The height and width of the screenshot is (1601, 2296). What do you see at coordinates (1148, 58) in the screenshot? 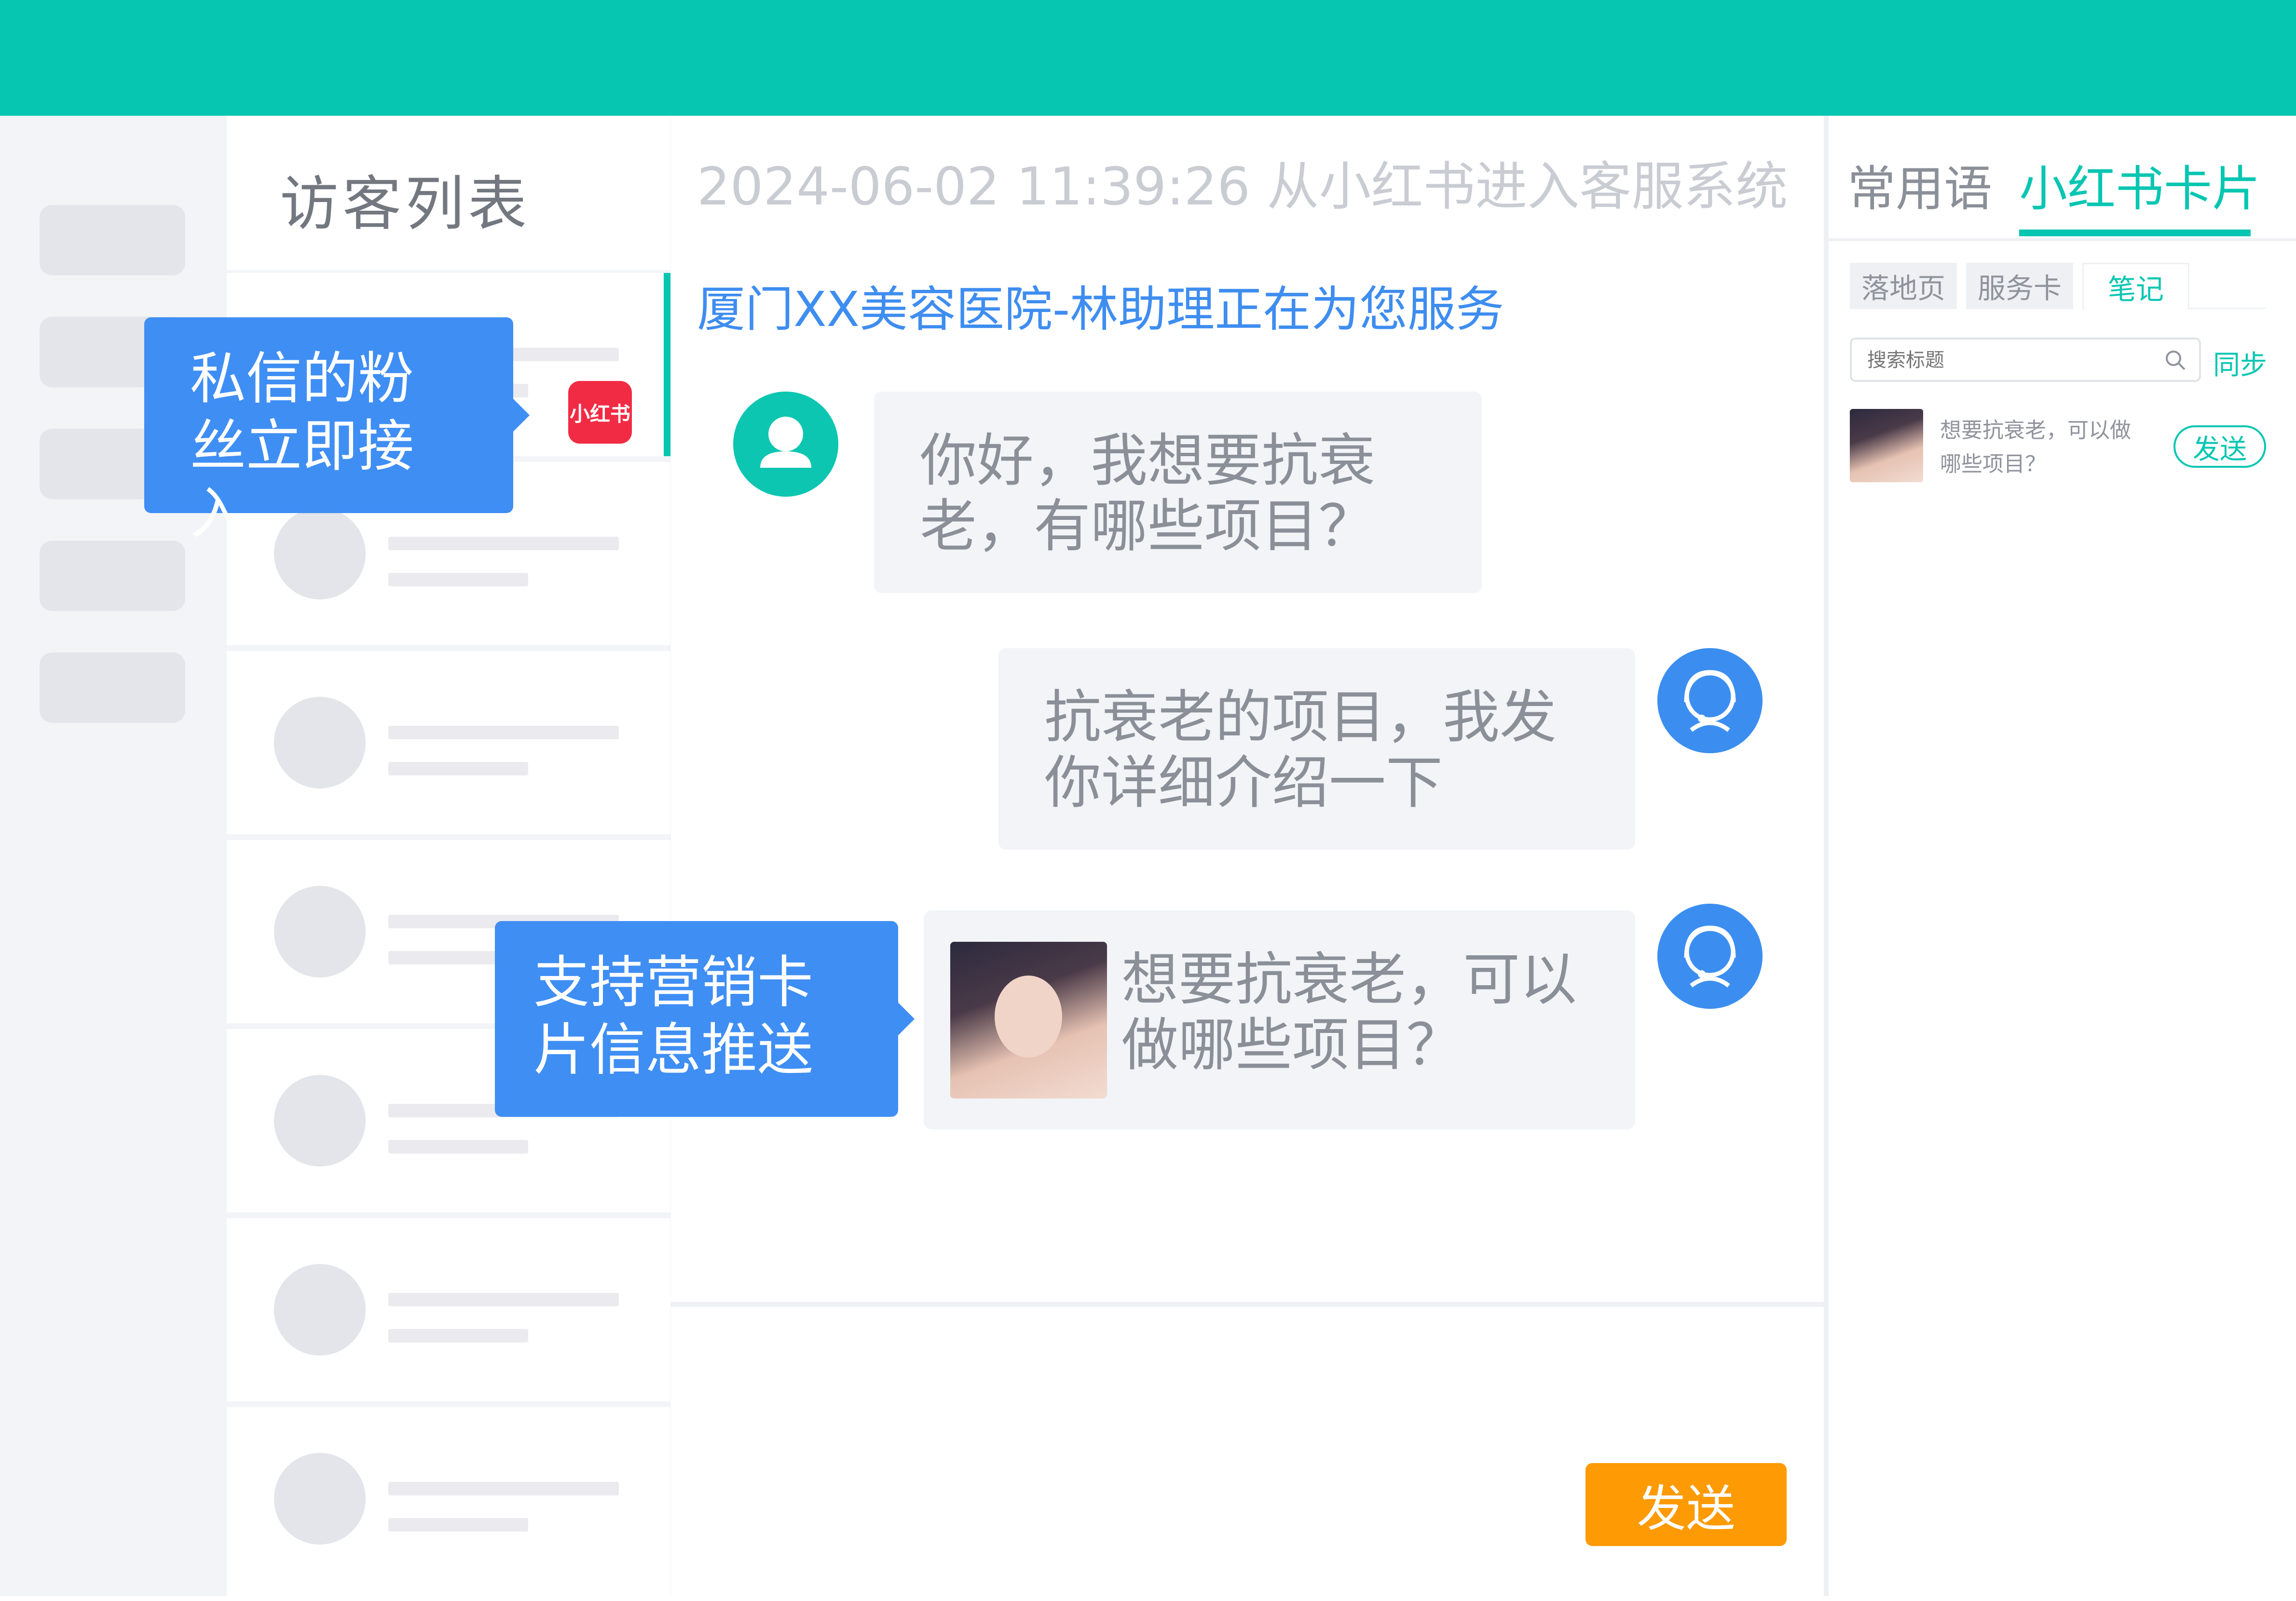
I see `top-header-bar` at bounding box center [1148, 58].